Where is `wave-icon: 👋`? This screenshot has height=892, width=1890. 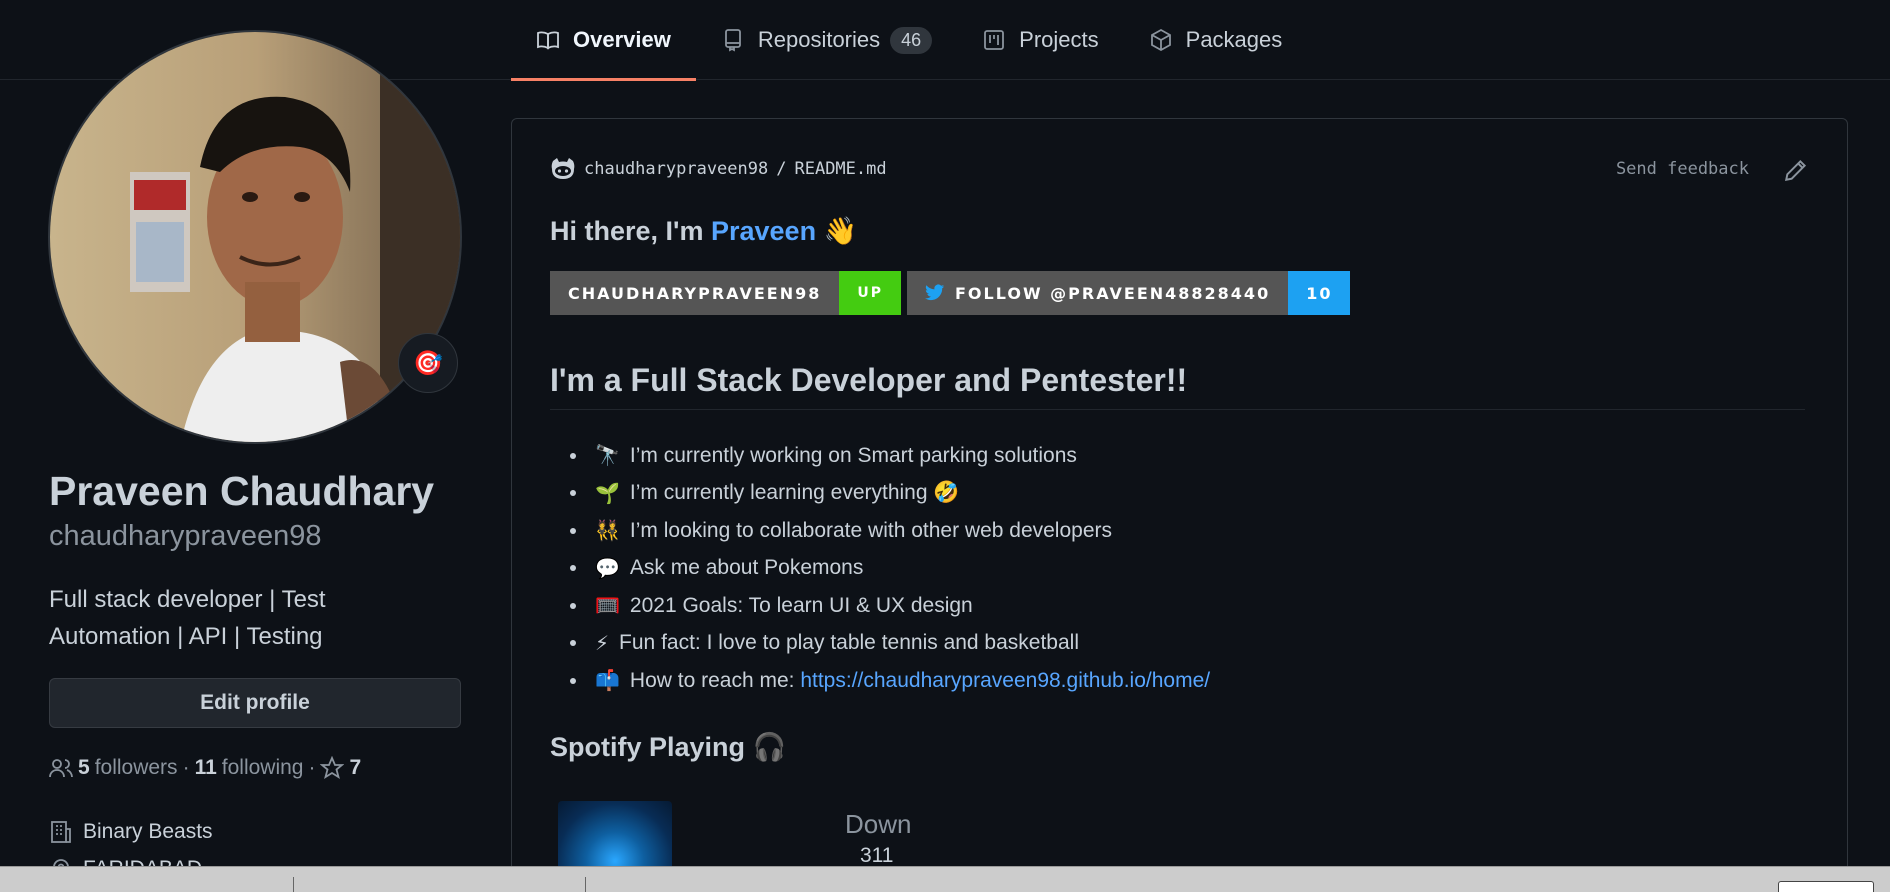
wave-icon: 👋 is located at coordinates (840, 231).